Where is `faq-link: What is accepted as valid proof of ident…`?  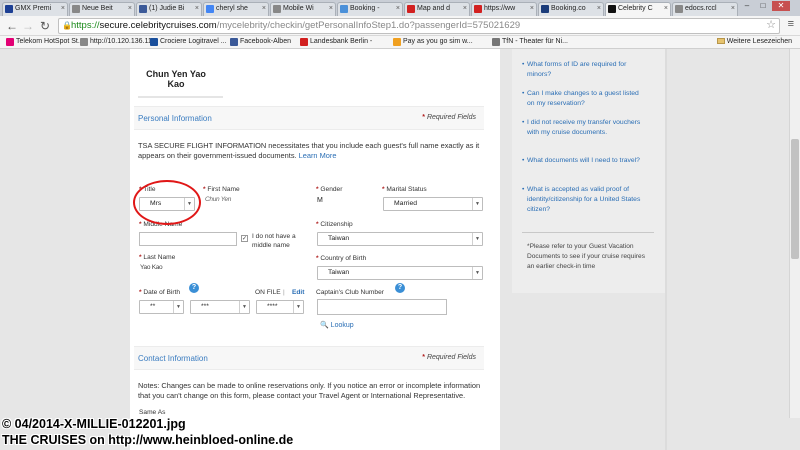
faq-link: What is accepted as valid proof of ident… is located at coordinates (587, 200).